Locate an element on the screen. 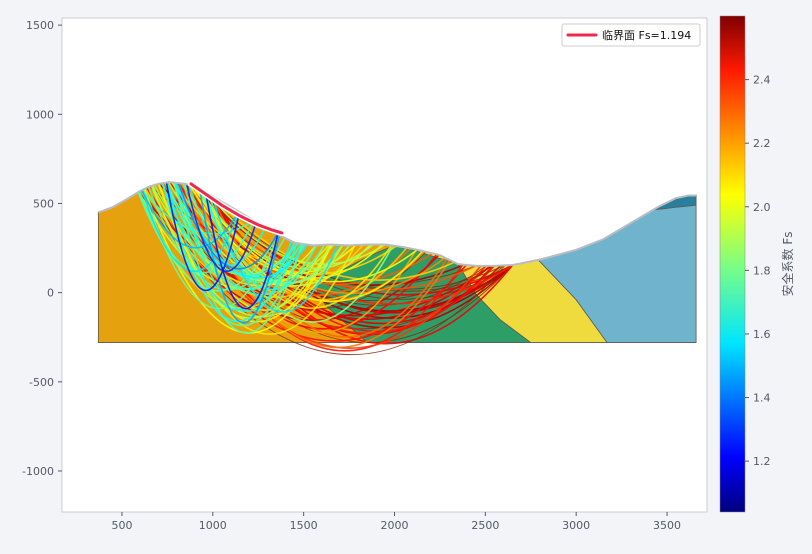 This screenshot has width=812, height=554. colorbar-tick-label: 1.6 is located at coordinates (762, 334).